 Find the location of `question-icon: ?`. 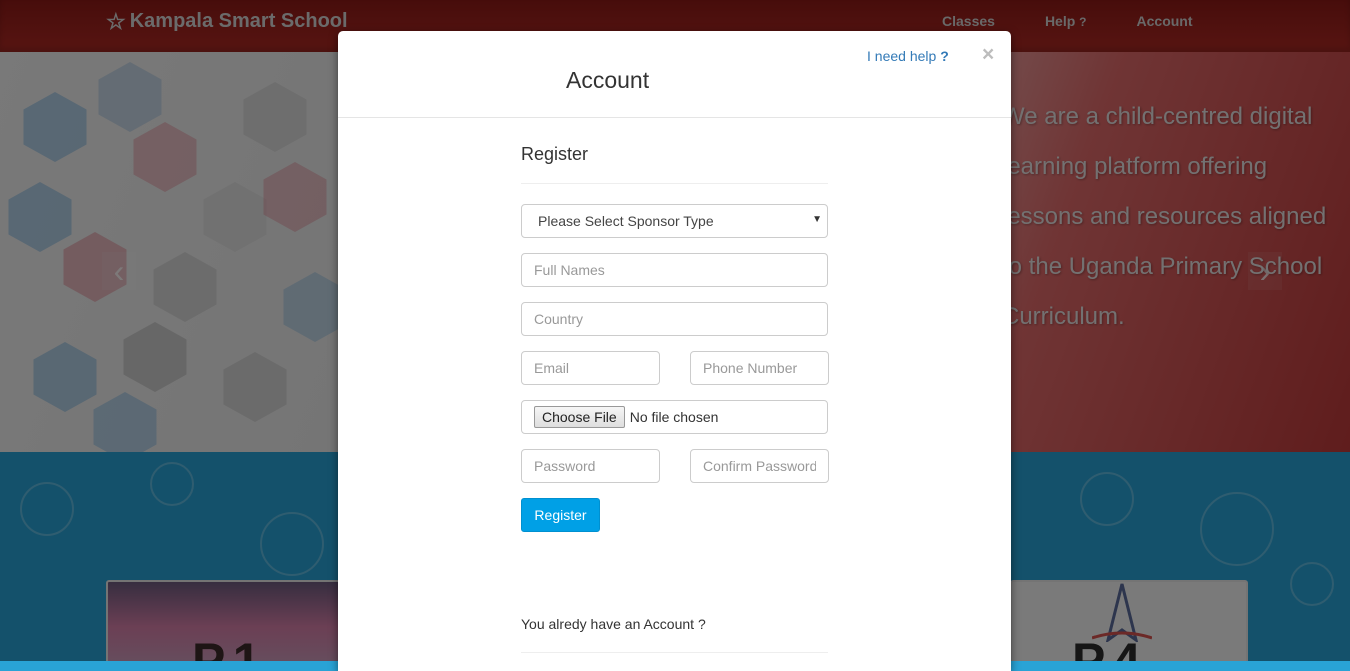

question-icon: ? is located at coordinates (944, 56).